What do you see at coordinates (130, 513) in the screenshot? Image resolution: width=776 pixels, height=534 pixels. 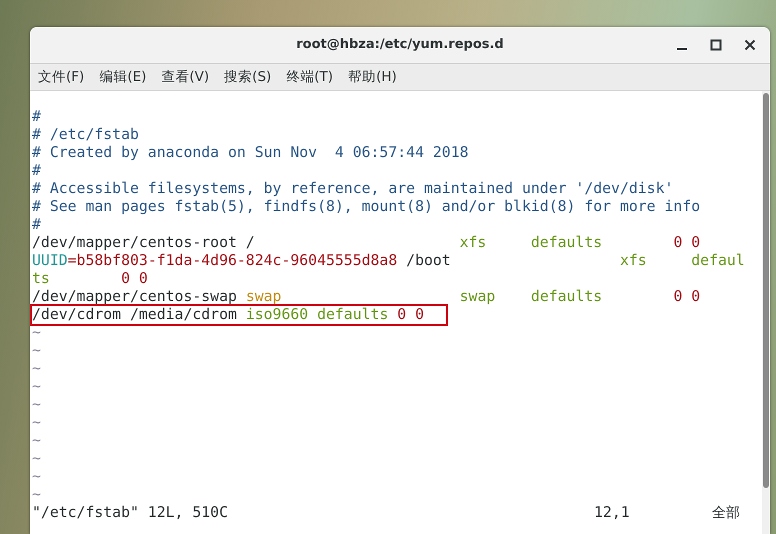 I see `file-info: "/etc/fstab" 12L, 510C` at bounding box center [130, 513].